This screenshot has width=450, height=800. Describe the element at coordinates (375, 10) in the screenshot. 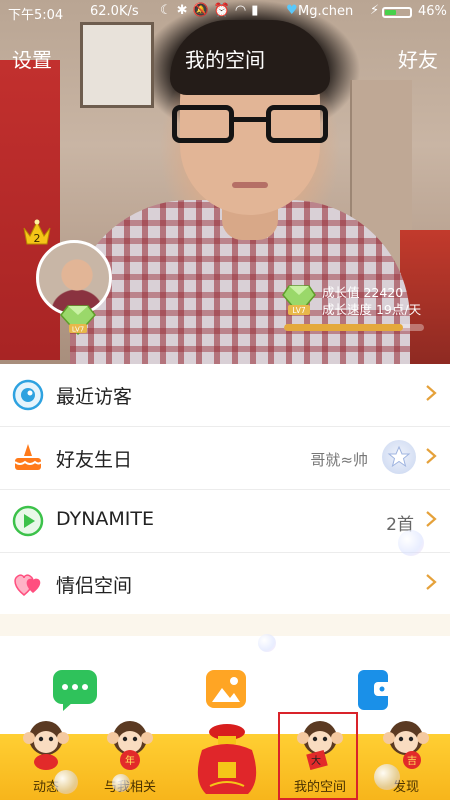

I see `charging-icon: ⚡` at that location.